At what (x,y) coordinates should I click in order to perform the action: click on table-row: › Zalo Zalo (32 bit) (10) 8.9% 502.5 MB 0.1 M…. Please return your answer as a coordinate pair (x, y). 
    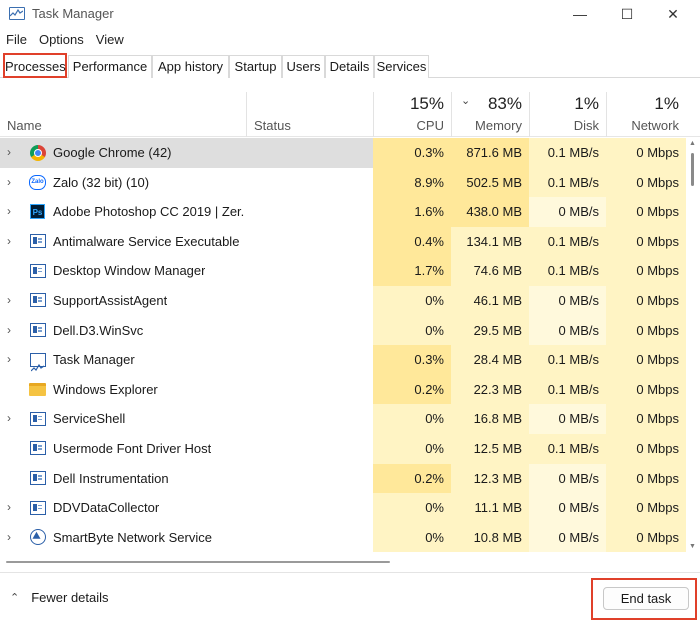
    Looking at the image, I should click on (343, 182).